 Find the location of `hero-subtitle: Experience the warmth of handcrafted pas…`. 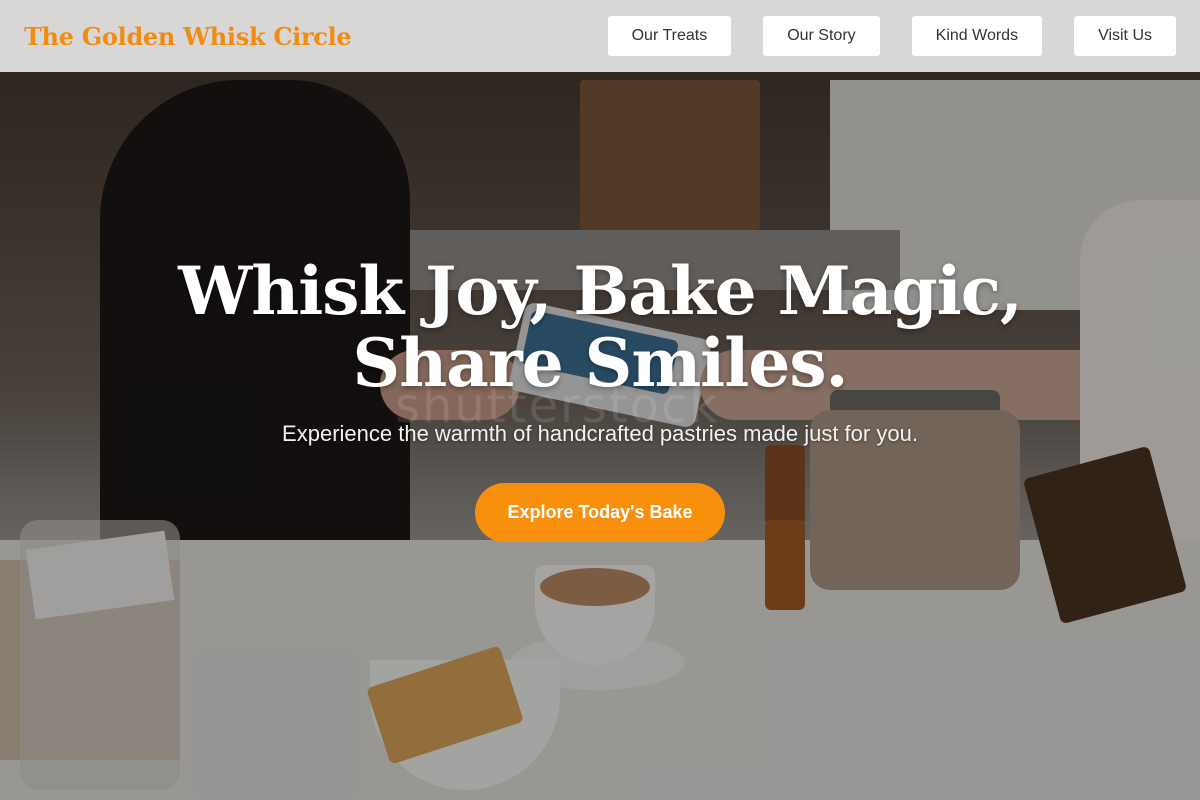

hero-subtitle: Experience the warmth of handcrafted pas… is located at coordinates (600, 433).